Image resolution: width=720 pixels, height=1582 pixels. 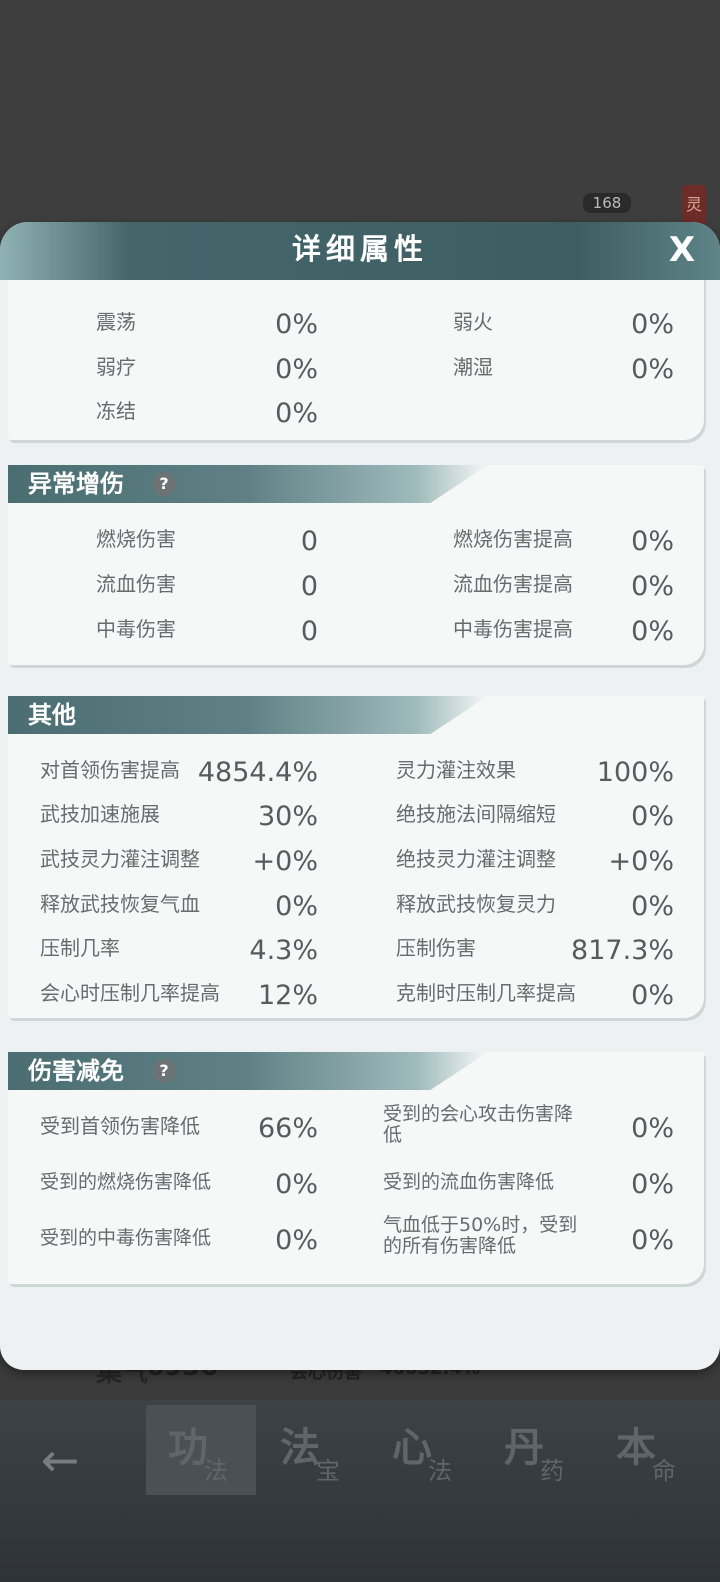 I want to click on section-title: 其他, so click(x=52, y=715).